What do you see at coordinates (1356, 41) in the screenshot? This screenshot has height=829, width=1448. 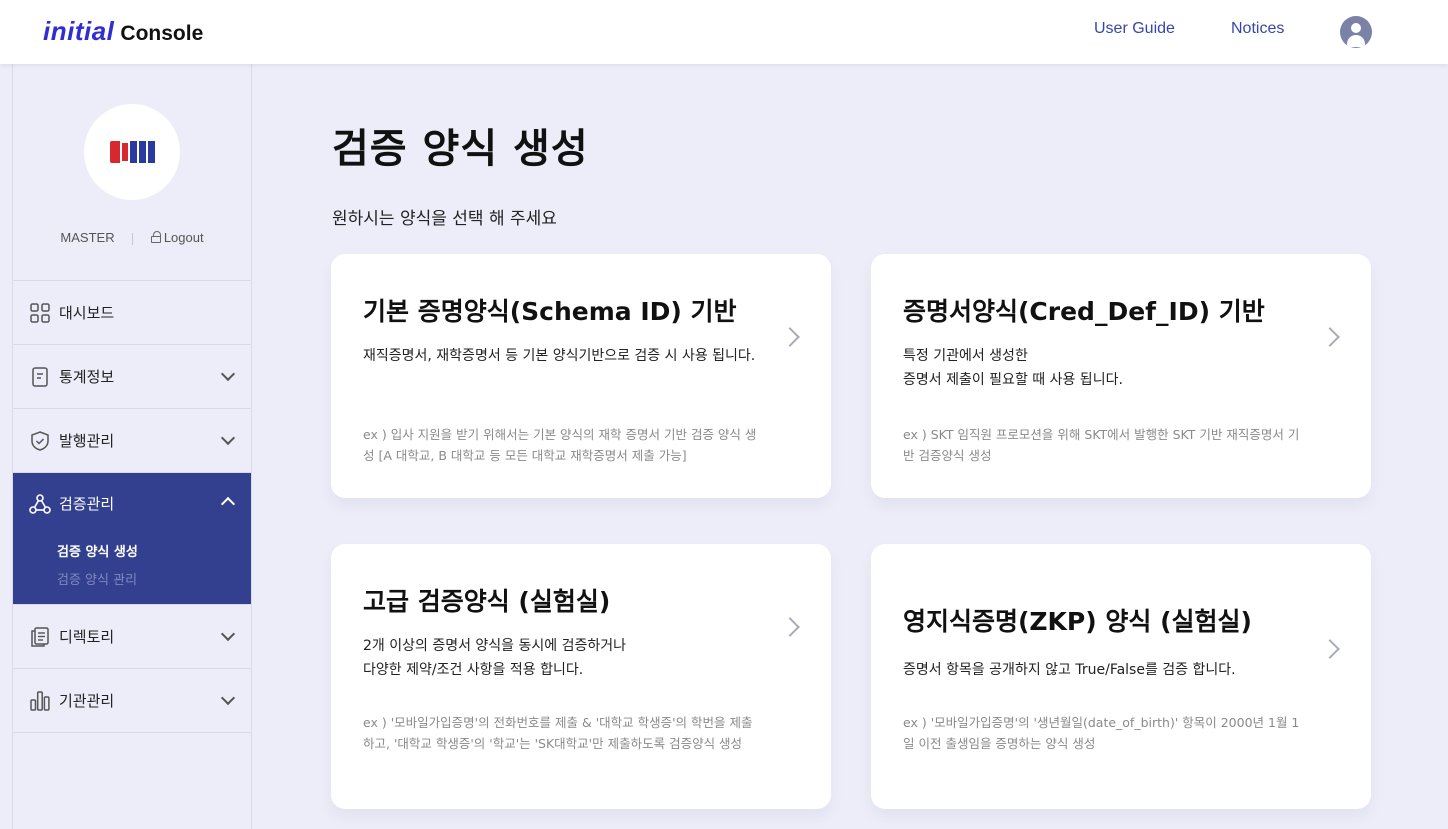 I see `avatar-body-shape` at bounding box center [1356, 41].